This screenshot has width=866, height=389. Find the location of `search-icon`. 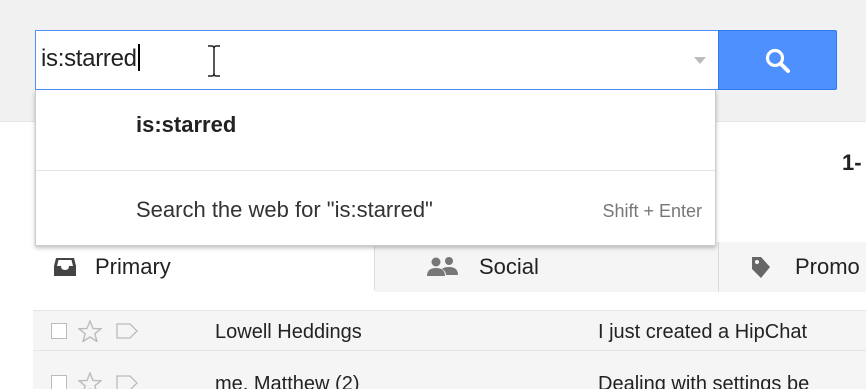

search-icon is located at coordinates (777, 60).